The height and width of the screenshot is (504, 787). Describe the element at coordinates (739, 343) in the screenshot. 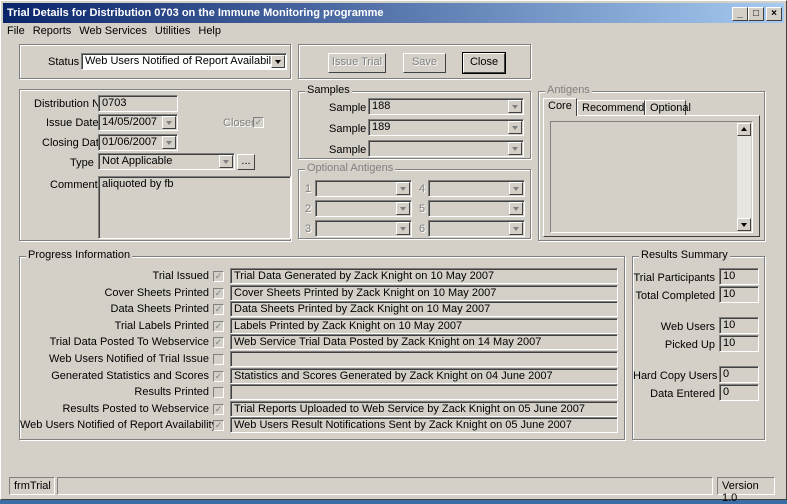

I see `picked-up-field: 10` at that location.